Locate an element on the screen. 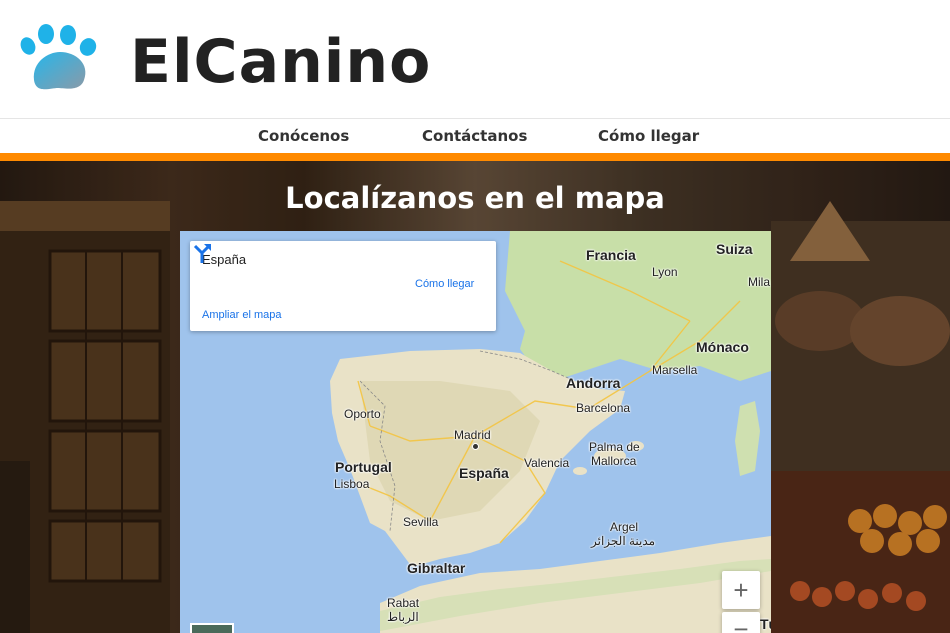  map-info-card: España Cómo llegar Ampliar el mapa is located at coordinates (343, 286).